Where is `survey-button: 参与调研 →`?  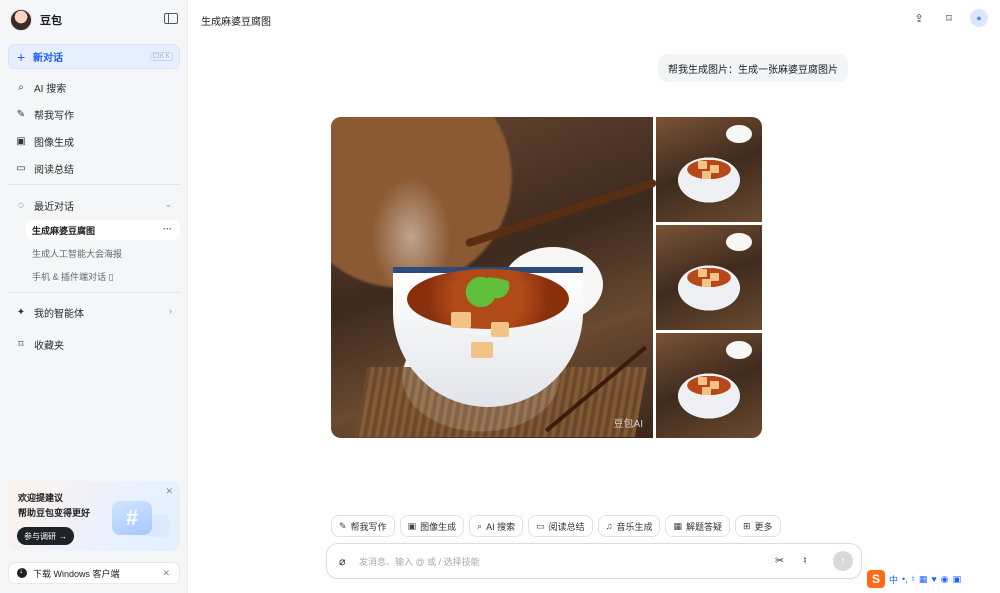
survey-button: 参与调研 → is located at coordinates (45, 536).